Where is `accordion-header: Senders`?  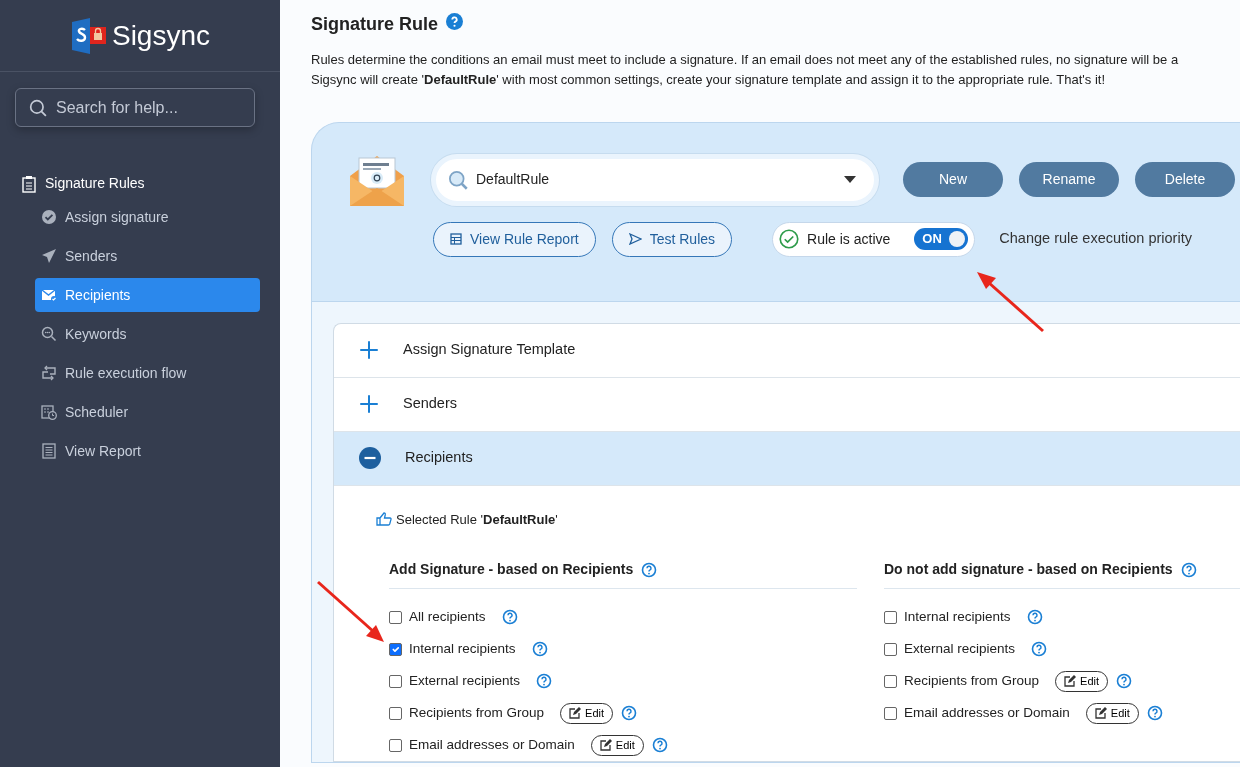 accordion-header: Senders is located at coordinates (787, 404).